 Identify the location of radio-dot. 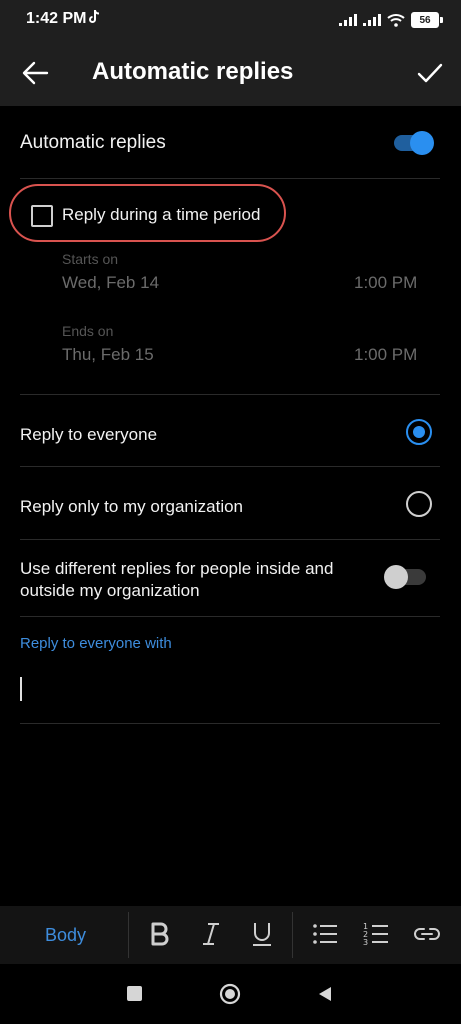
(419, 432).